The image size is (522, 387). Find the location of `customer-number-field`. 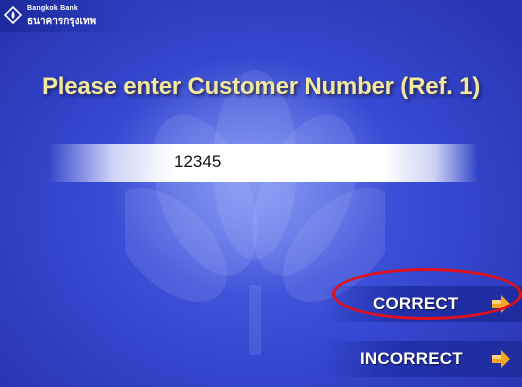

customer-number-field is located at coordinates (263, 163).